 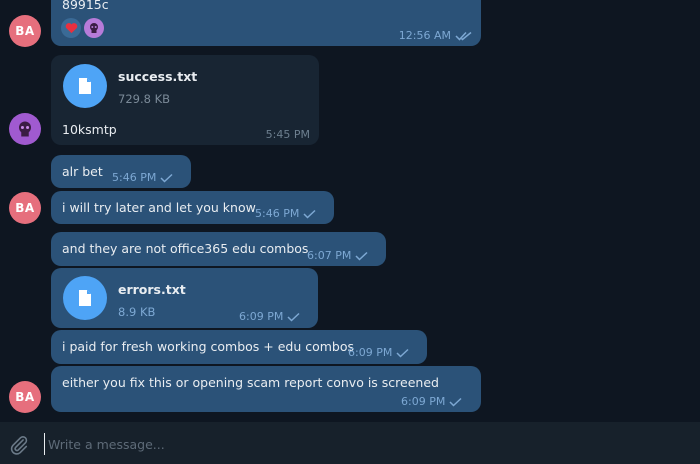 I want to click on message-bubble: 89915c 12:56 AM, so click(x=266, y=23).